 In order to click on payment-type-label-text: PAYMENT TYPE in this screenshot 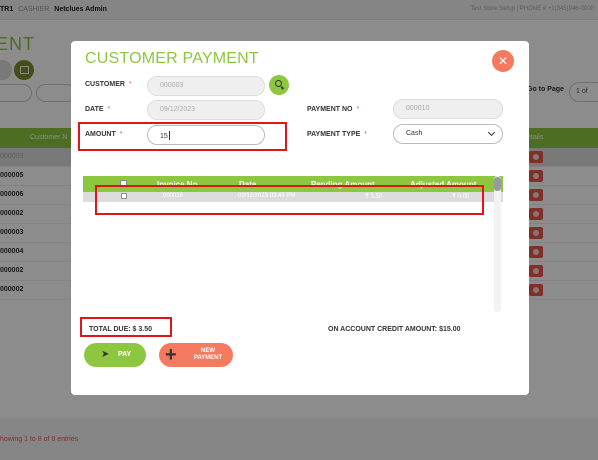, I will do `click(334, 134)`.